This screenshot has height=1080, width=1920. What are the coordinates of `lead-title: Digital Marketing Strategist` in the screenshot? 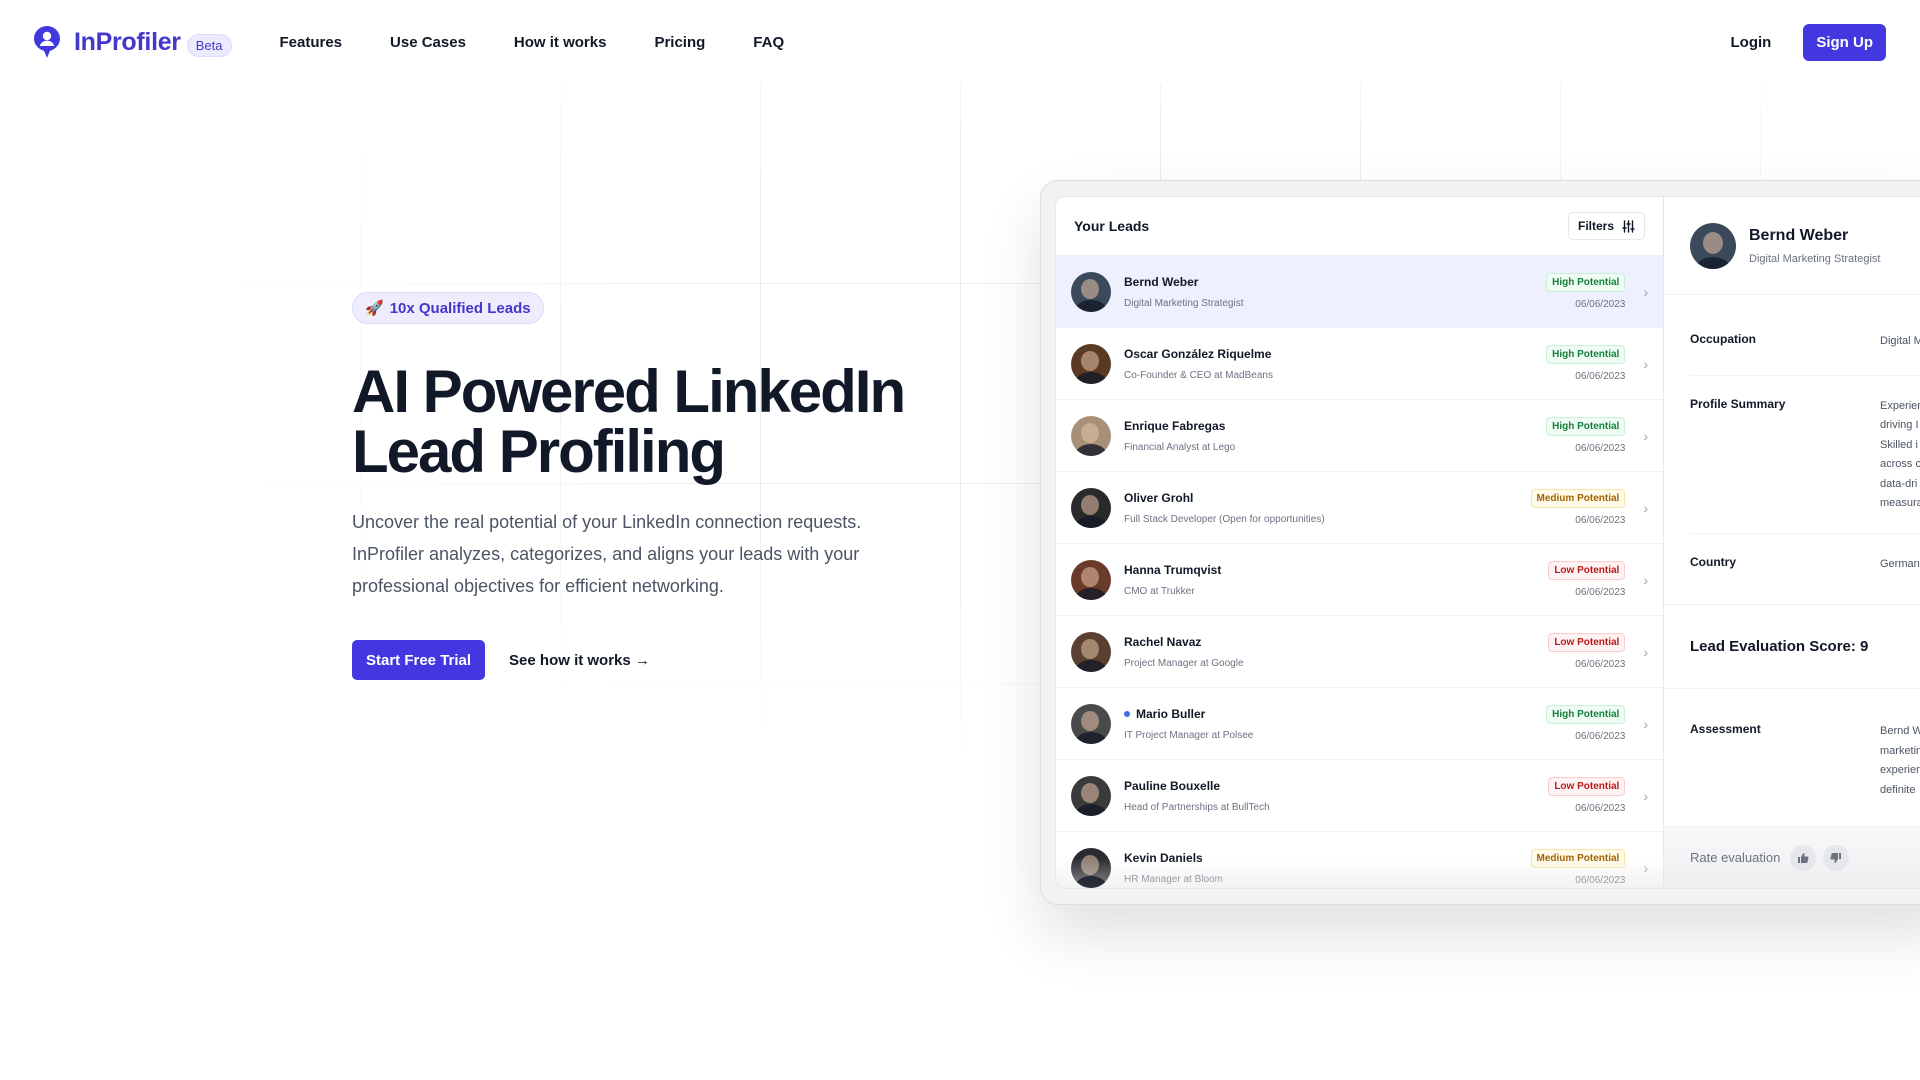 It's located at (1184, 303).